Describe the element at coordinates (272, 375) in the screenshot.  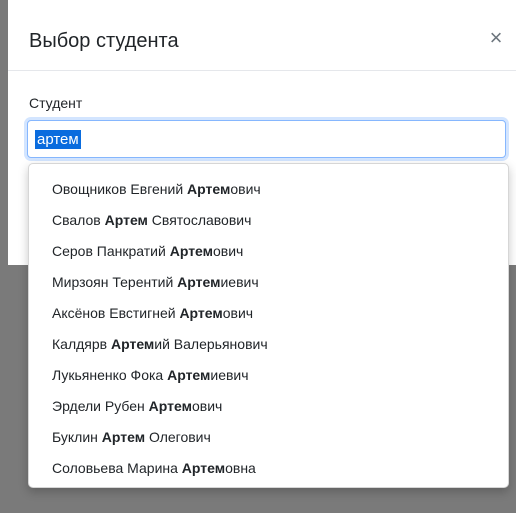
I see `list-item: Лукьяненко Фока Артемиевич` at that location.